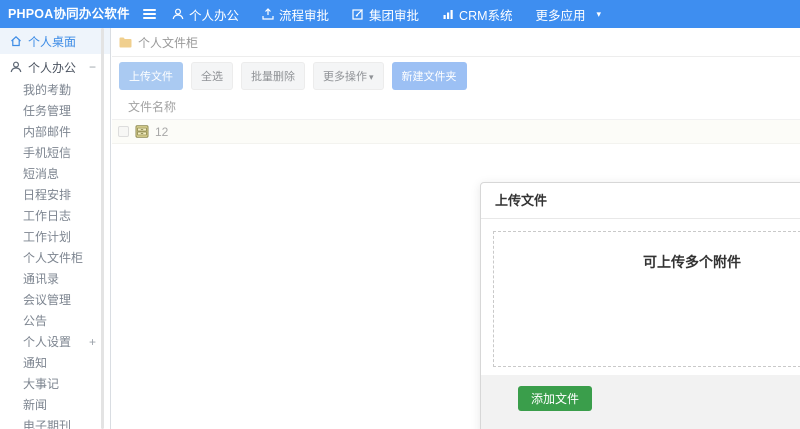 This screenshot has width=800, height=429. I want to click on sidebar-item-work-plan: 工作计划, so click(55, 237).